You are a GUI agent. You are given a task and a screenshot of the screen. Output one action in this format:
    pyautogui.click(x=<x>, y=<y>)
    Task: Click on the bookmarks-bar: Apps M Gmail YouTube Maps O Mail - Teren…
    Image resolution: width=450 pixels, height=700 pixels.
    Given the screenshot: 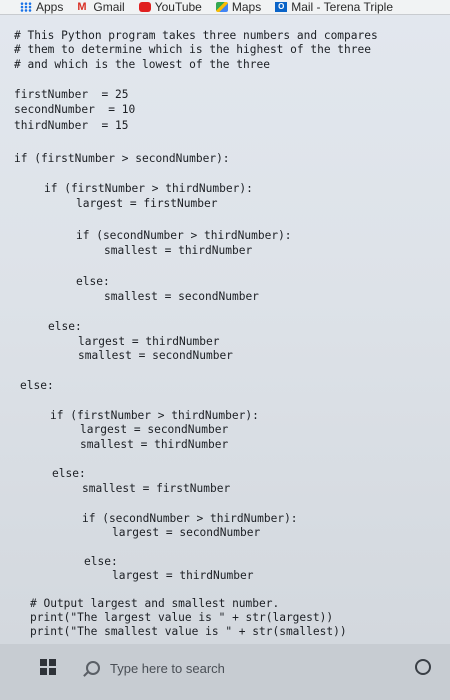 What is the action you would take?
    pyautogui.click(x=225, y=7)
    